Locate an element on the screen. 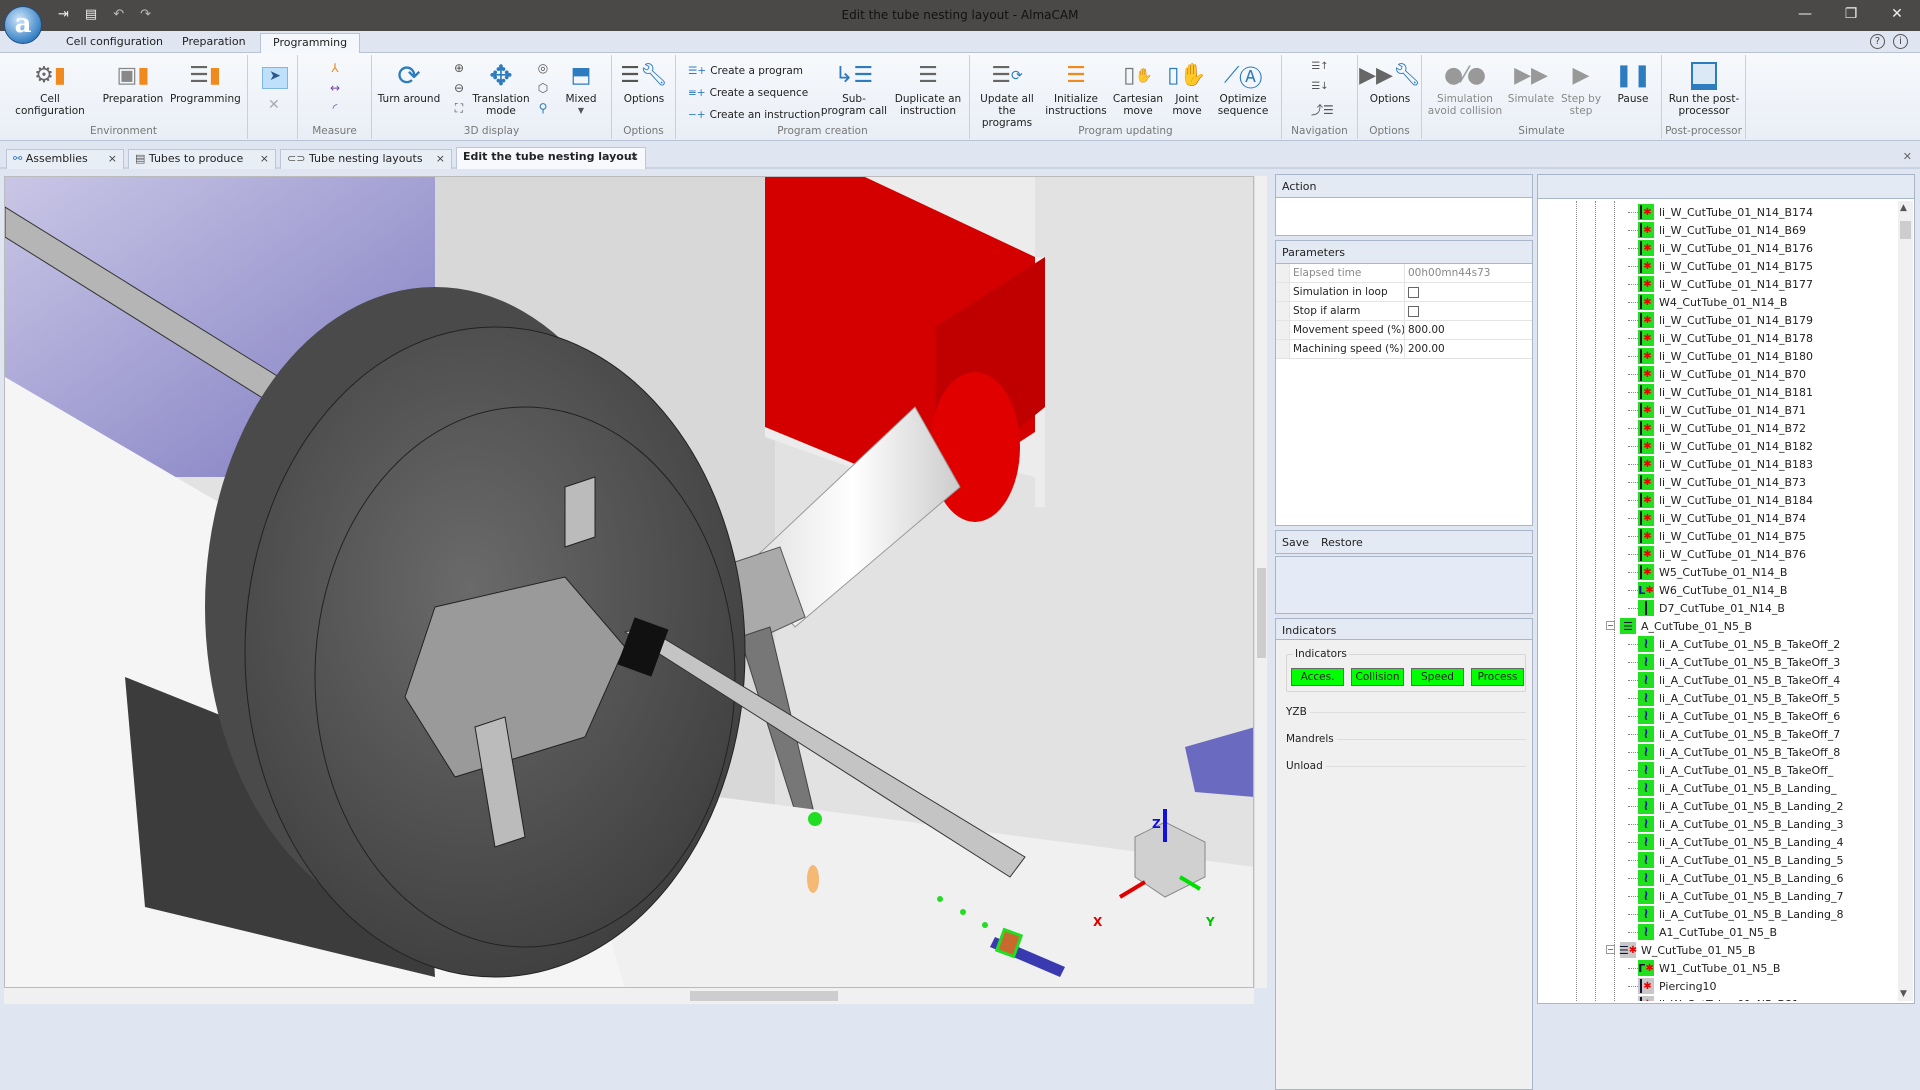 The height and width of the screenshot is (1090, 1920). tree-node-instruction: ≀ li_A_CutTube_01_N5_B_Landing_8 is located at coordinates (1740, 914).